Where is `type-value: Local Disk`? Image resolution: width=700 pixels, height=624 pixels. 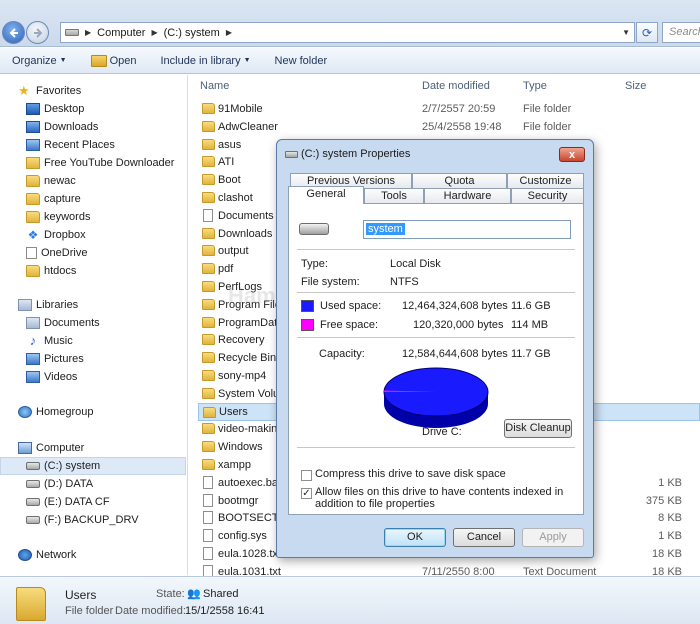
type-value: Local Disk is located at coordinates (415, 264).